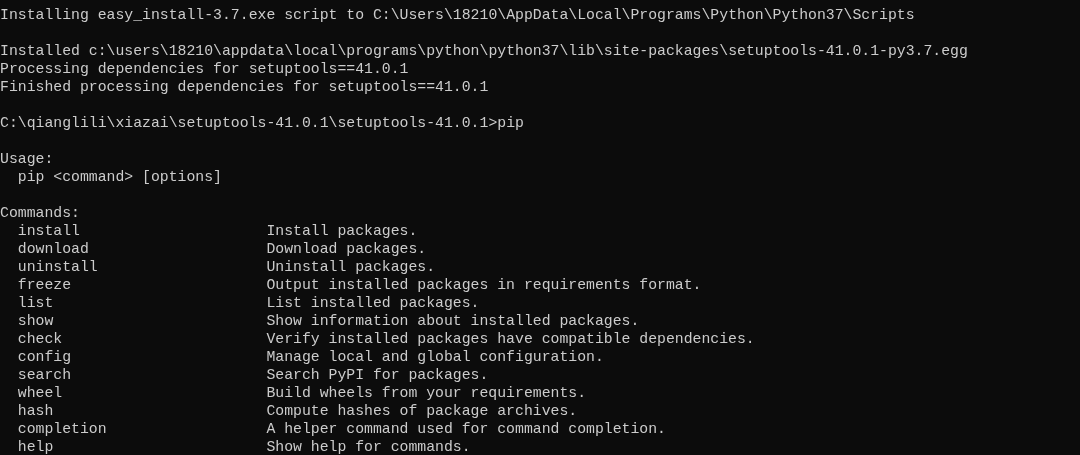  I want to click on command-name: hash, so click(36, 411).